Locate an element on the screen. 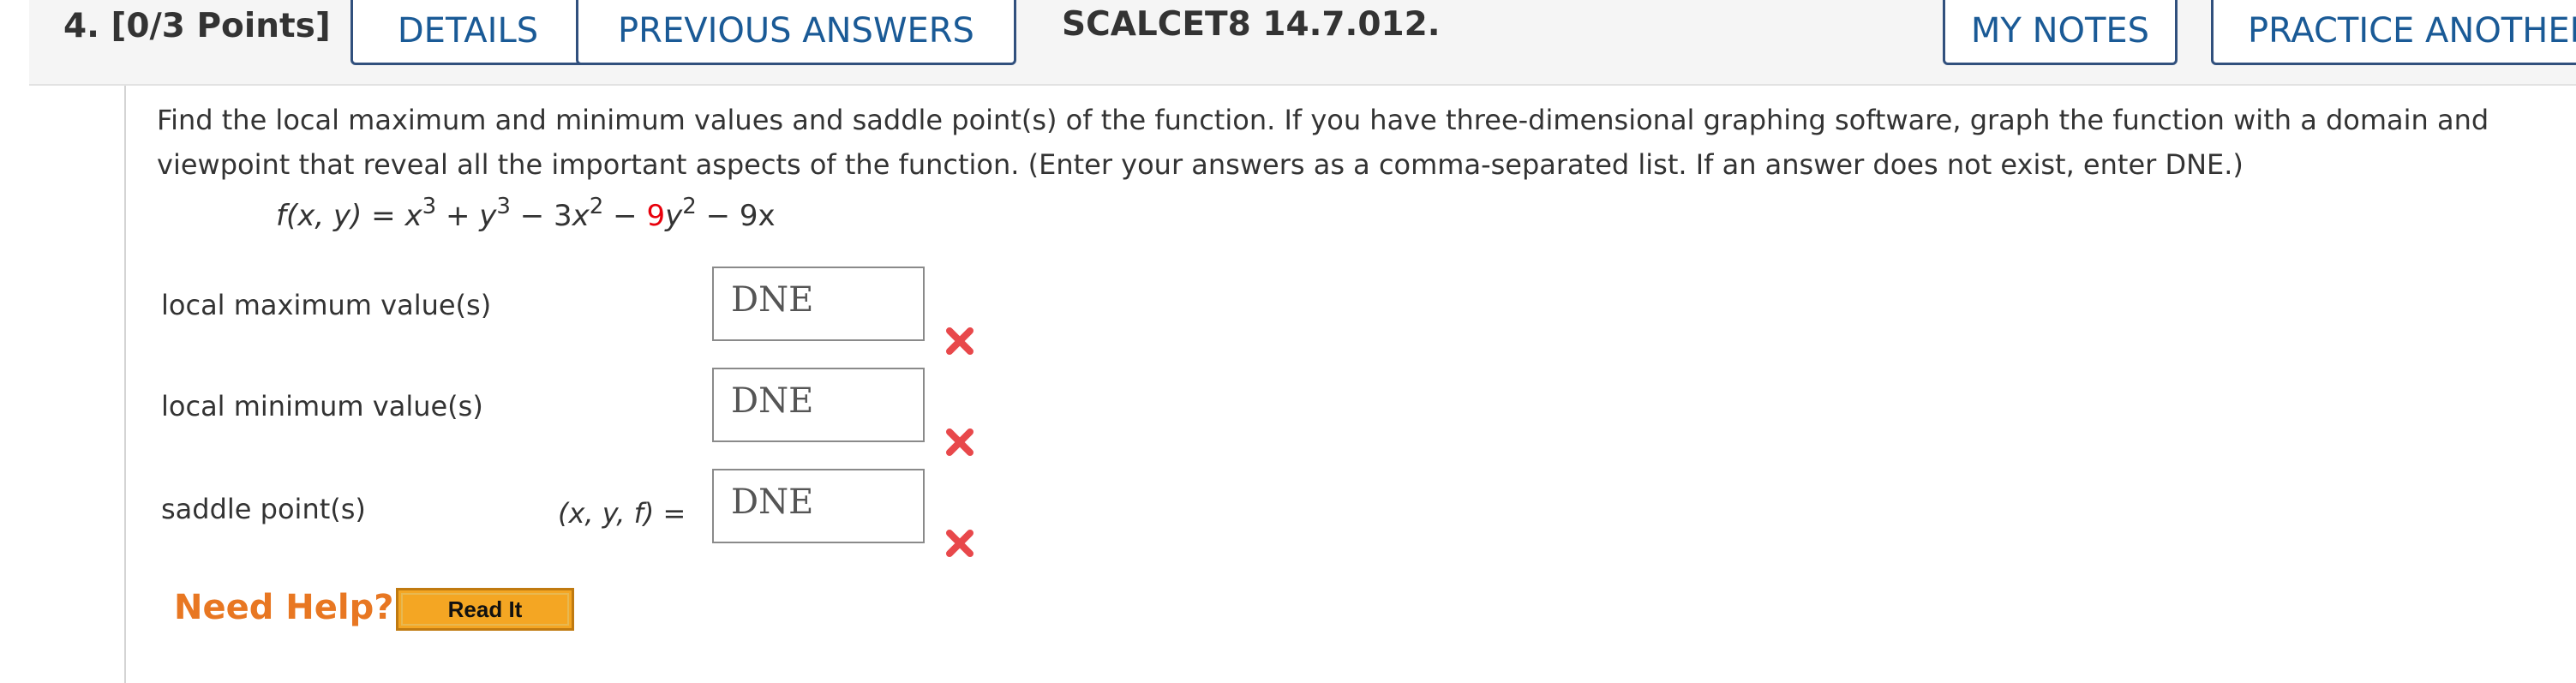  formula-op-4: − is located at coordinates (718, 216).